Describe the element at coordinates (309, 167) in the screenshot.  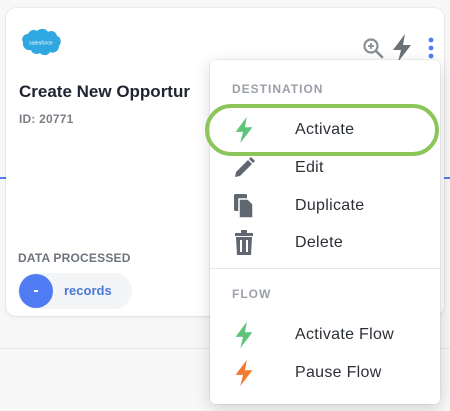
I see `menu-item-label: Edit` at that location.